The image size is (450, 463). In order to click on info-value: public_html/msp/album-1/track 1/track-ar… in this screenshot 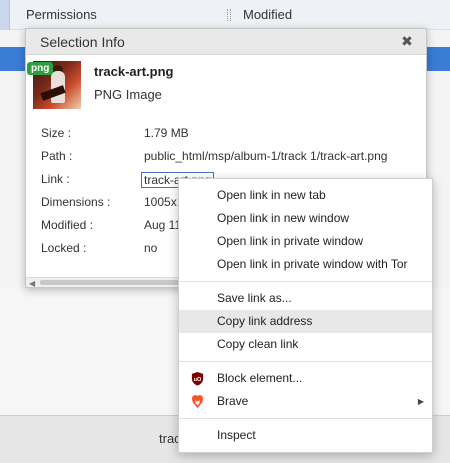, I will do `click(266, 156)`.